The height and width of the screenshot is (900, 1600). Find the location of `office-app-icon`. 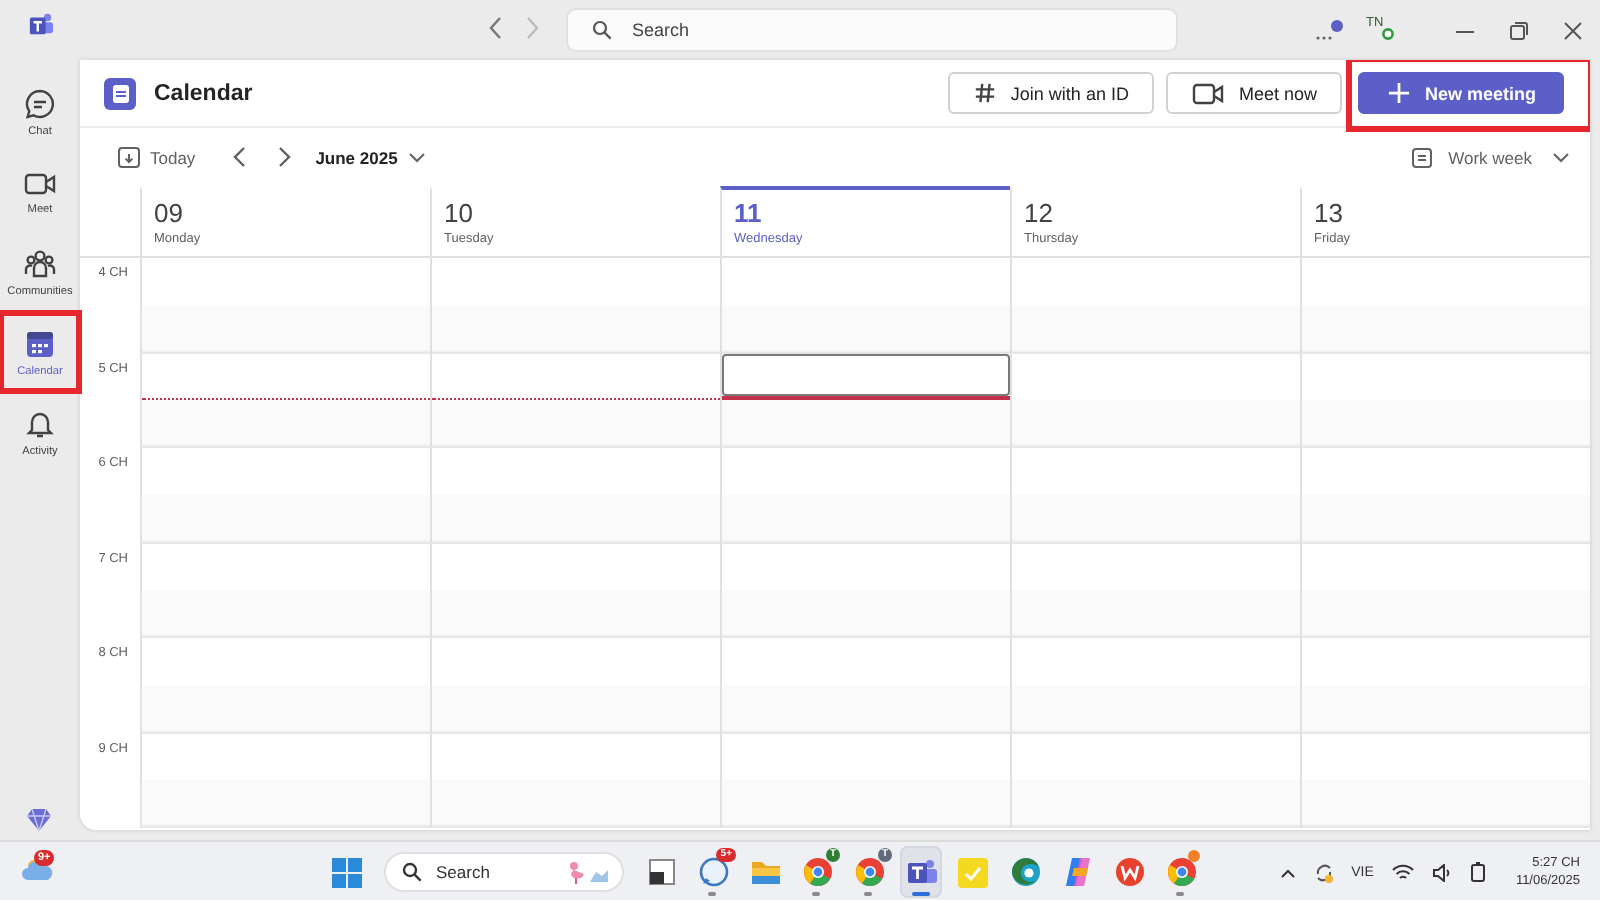

office-app-icon is located at coordinates (1129, 872).